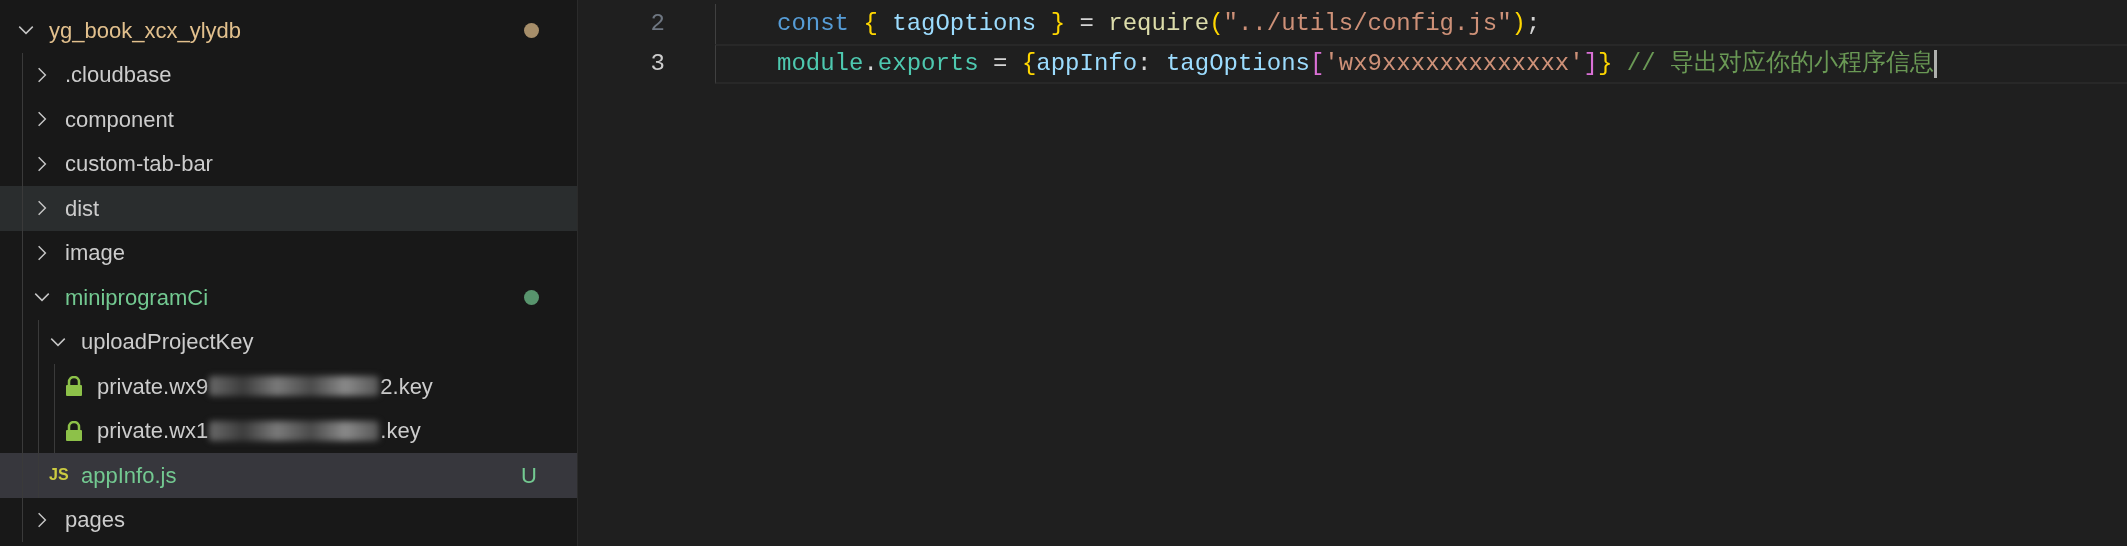 The height and width of the screenshot is (546, 2127). What do you see at coordinates (928, 64) in the screenshot?
I see `code-token: exports` at bounding box center [928, 64].